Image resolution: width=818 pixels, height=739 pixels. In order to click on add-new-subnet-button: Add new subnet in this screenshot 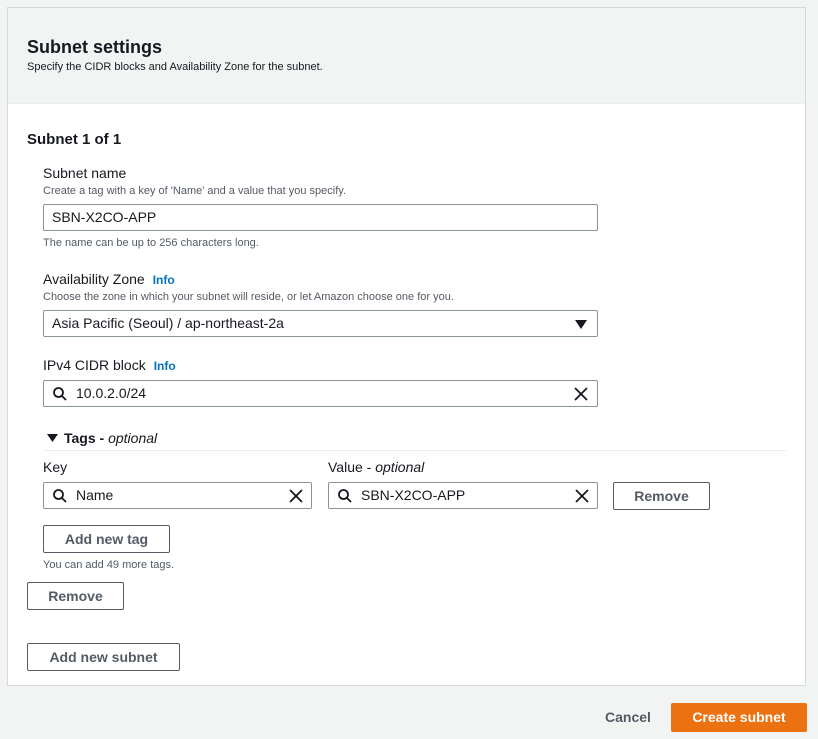, I will do `click(103, 657)`.